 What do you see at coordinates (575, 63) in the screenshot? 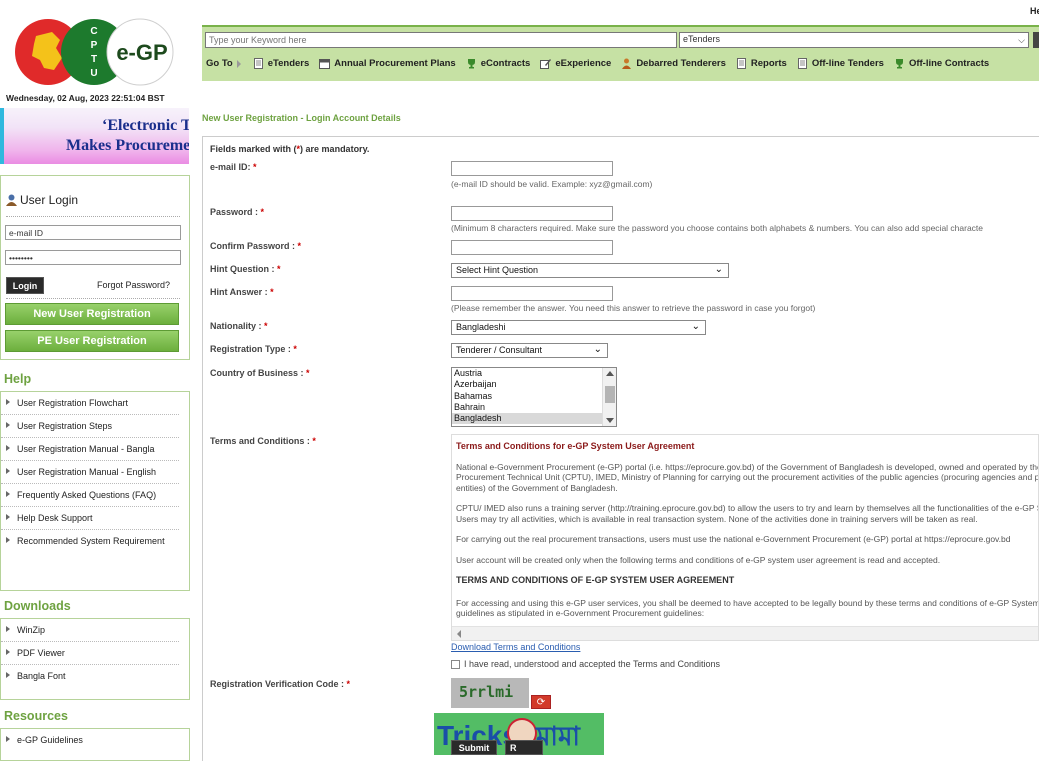
I see `menu-eexperience: eExperience` at bounding box center [575, 63].